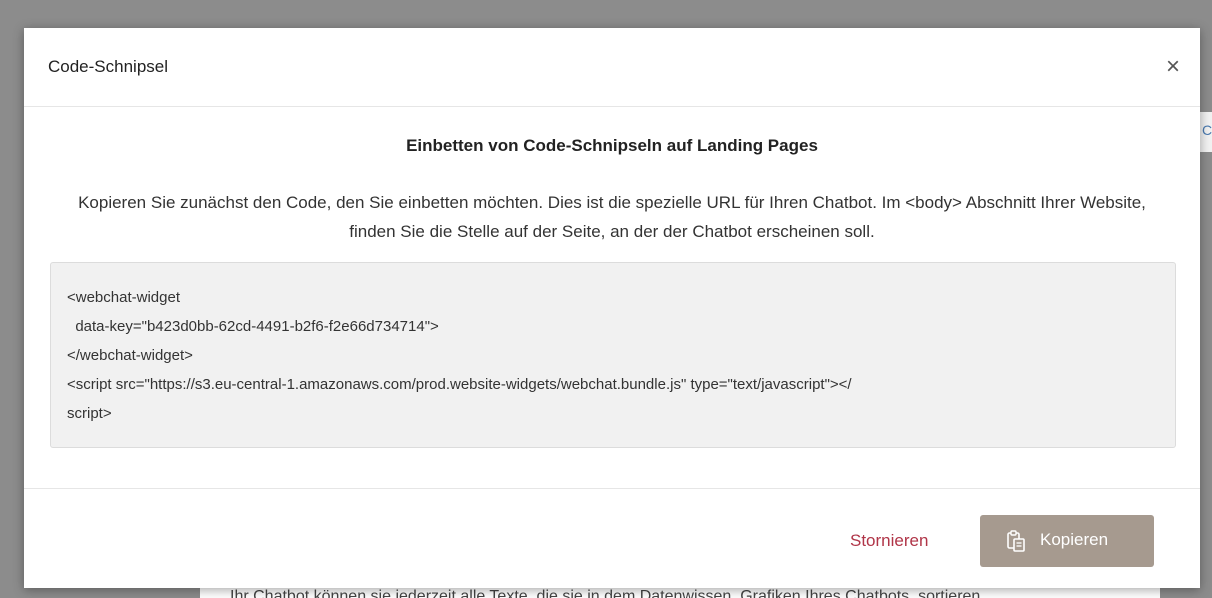  What do you see at coordinates (123, 297) in the screenshot?
I see `code-line: <webchat-widget` at bounding box center [123, 297].